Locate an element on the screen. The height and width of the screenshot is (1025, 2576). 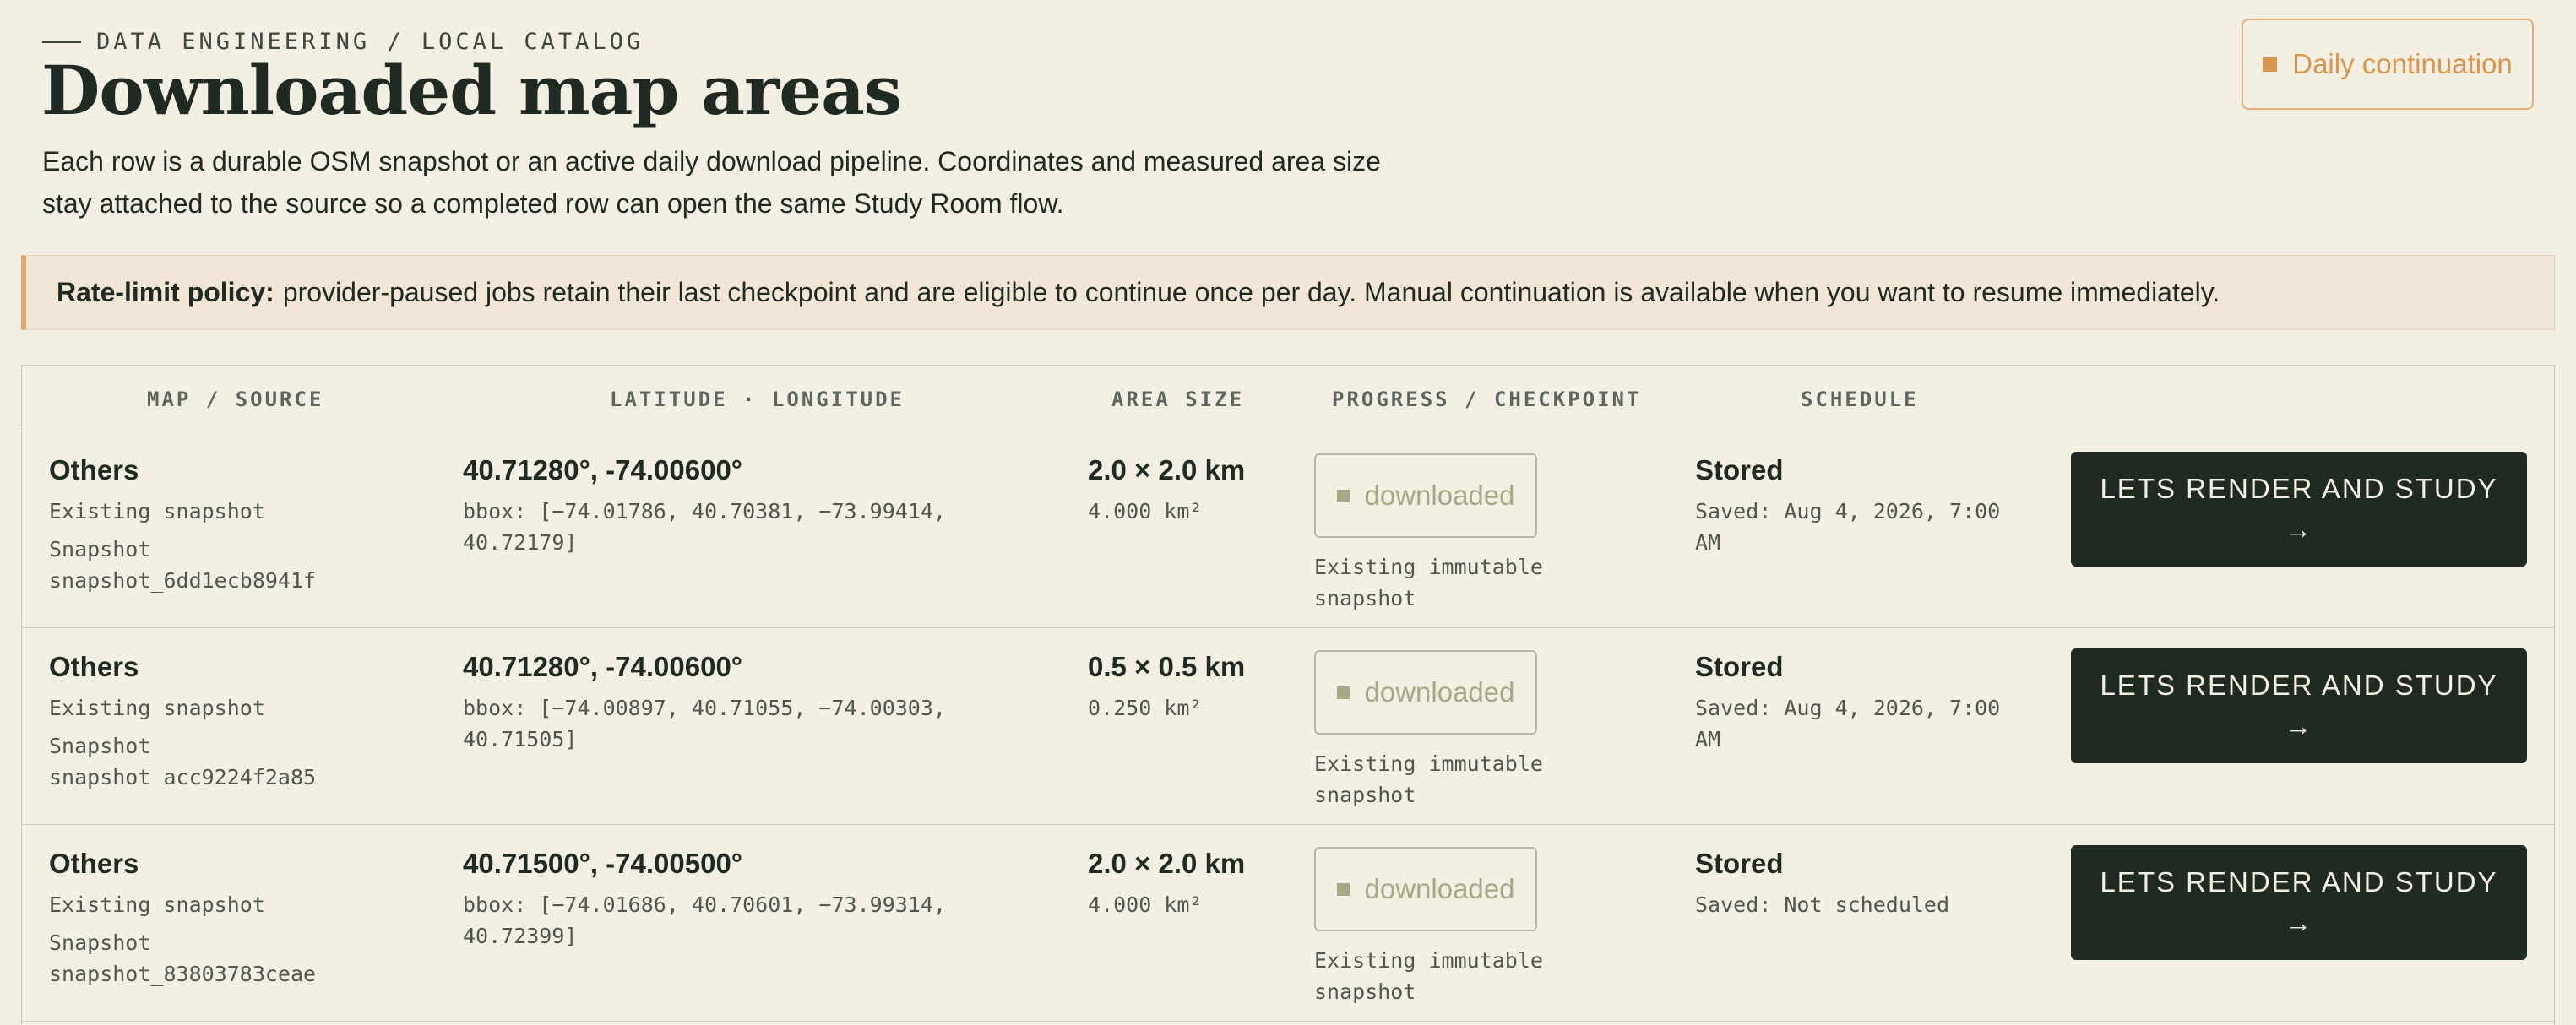
lat-lon: 40.71500°, -74.00500° is located at coordinates (602, 863).